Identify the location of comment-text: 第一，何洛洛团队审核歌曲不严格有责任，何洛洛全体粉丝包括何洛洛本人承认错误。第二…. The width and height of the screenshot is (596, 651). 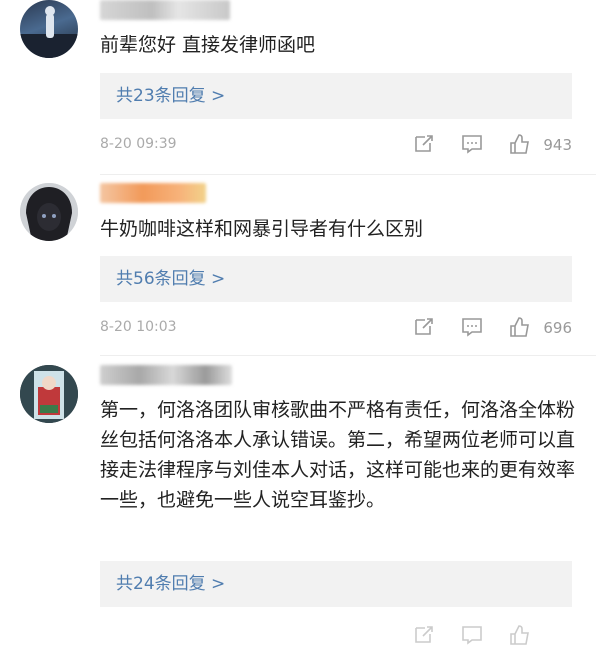
(338, 455).